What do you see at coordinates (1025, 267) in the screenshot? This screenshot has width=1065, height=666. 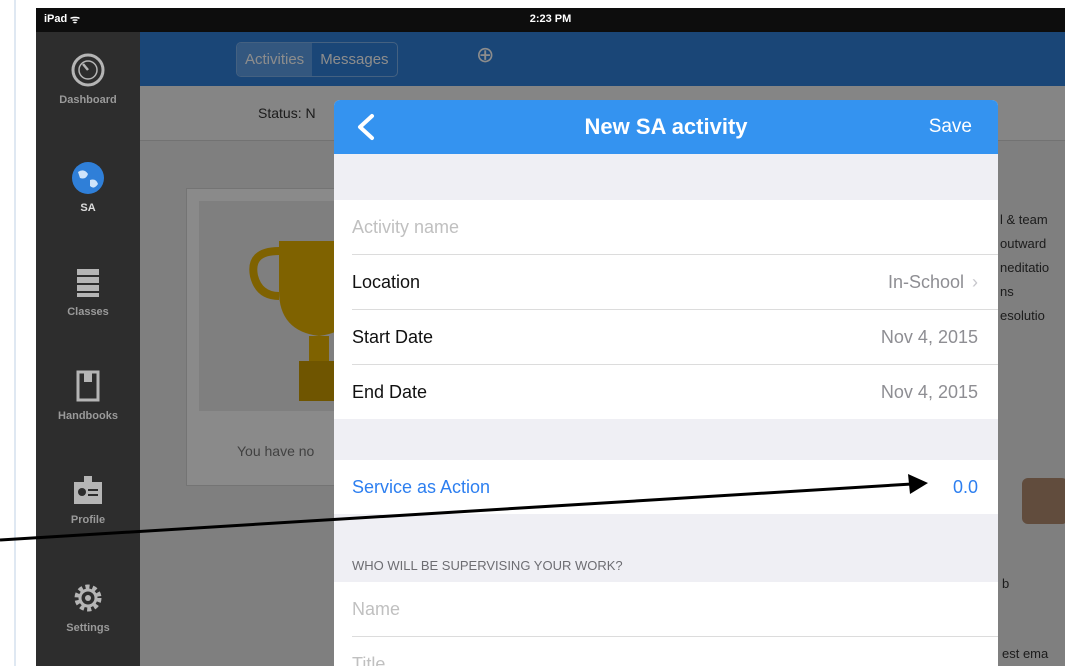 I see `right-line: neditatio` at bounding box center [1025, 267].